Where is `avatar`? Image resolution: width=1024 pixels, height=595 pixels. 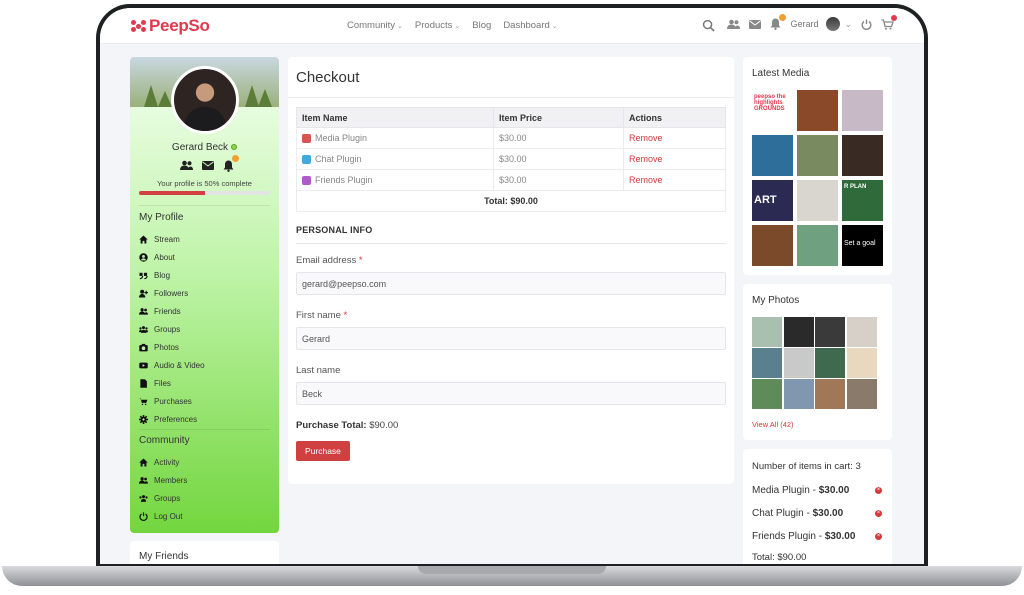 avatar is located at coordinates (833, 24).